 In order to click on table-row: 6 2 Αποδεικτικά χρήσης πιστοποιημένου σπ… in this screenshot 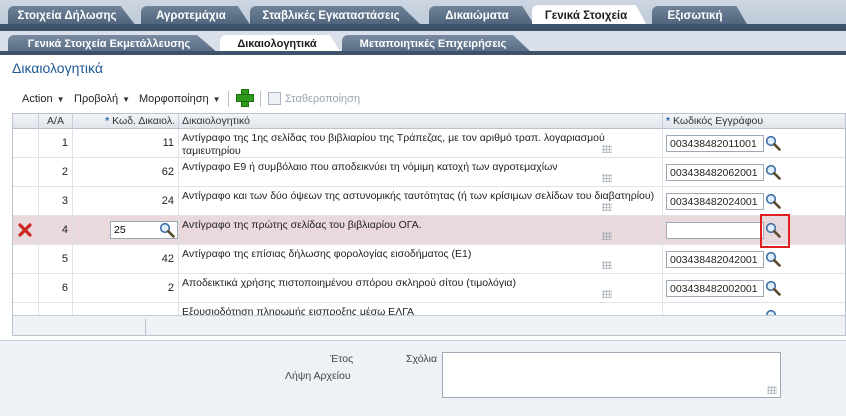, I will do `click(429, 288)`.